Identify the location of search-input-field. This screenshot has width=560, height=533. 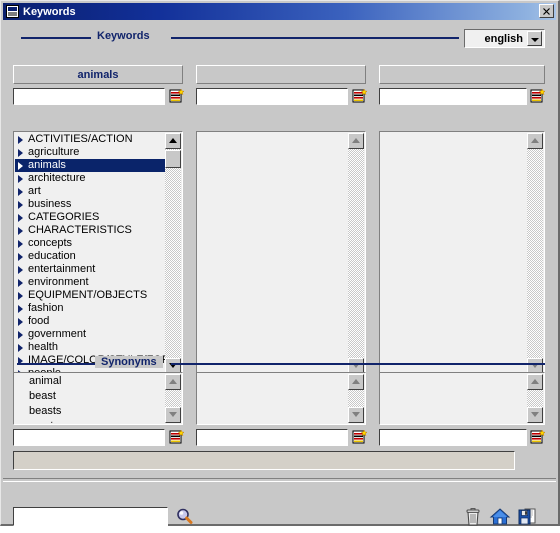
(90, 518).